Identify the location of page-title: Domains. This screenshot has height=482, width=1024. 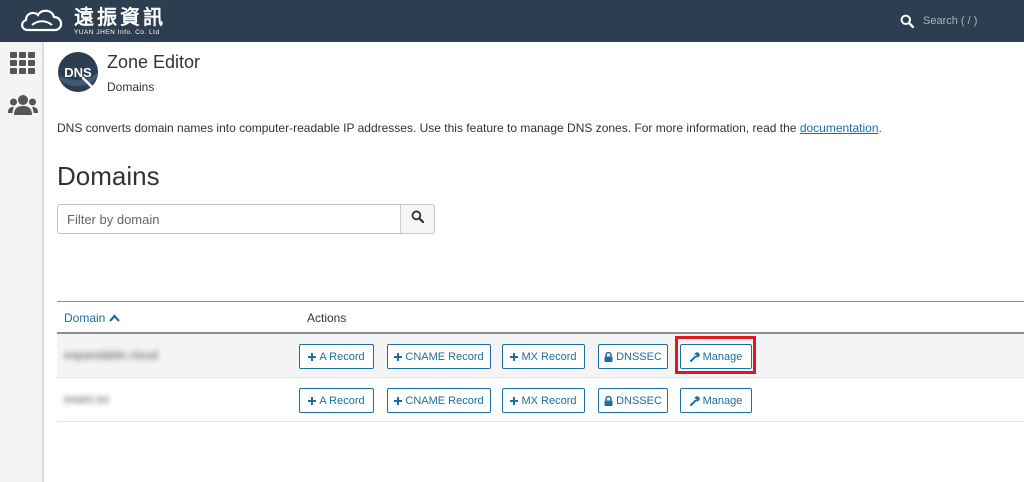
(108, 176).